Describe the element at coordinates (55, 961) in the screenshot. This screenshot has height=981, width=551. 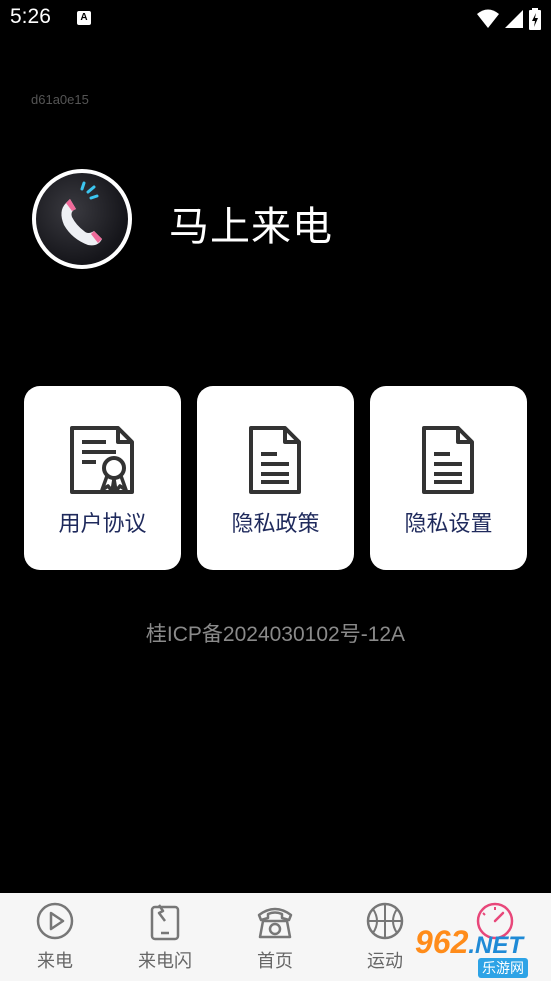
I see `tab-label: 来电` at that location.